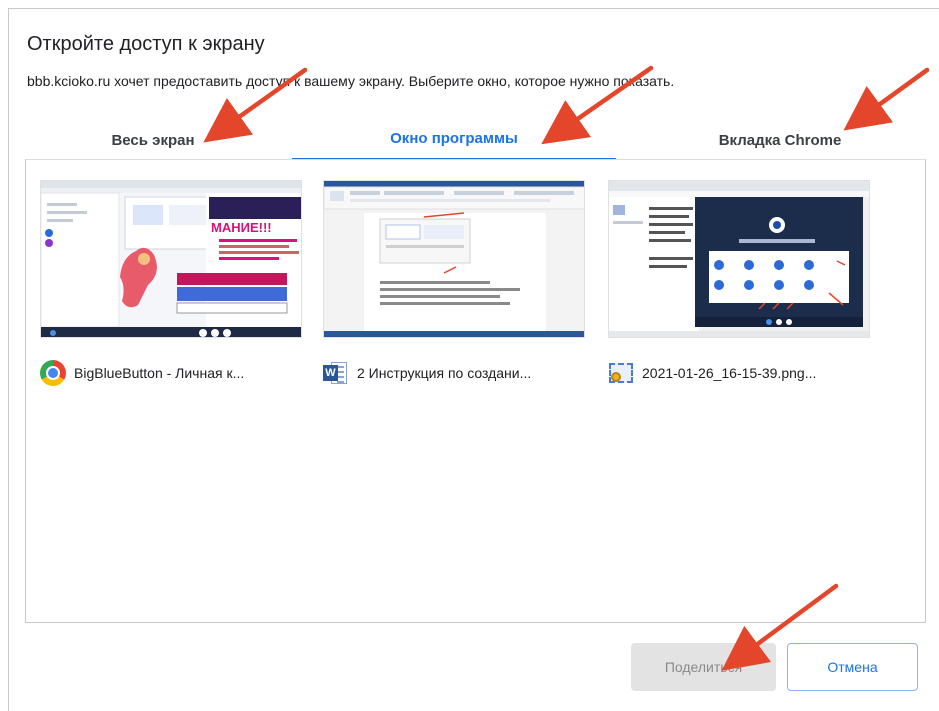  I want to click on image-viewer-icon, so click(621, 373).